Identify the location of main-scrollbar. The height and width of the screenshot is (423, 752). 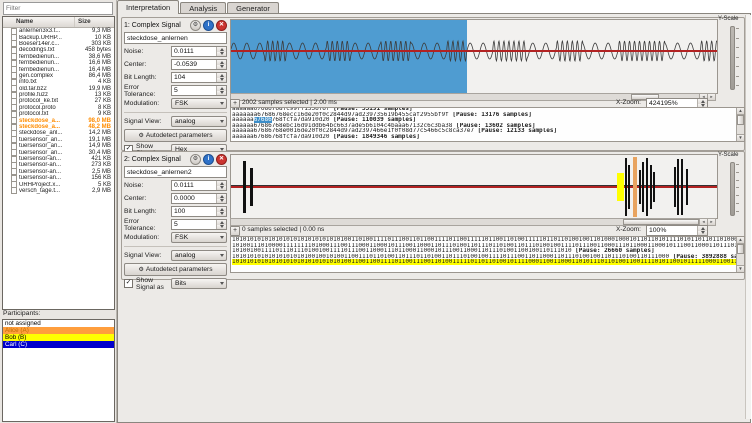
(748, 217).